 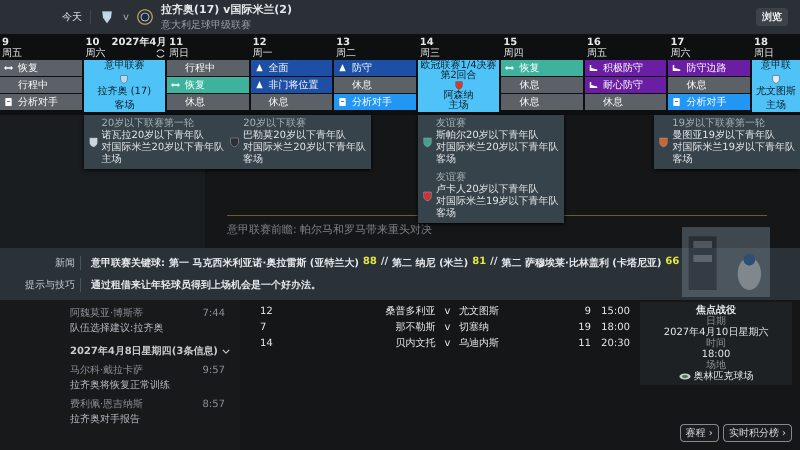 What do you see at coordinates (369, 262) in the screenshot?
I see `score-value: 88` at bounding box center [369, 262].